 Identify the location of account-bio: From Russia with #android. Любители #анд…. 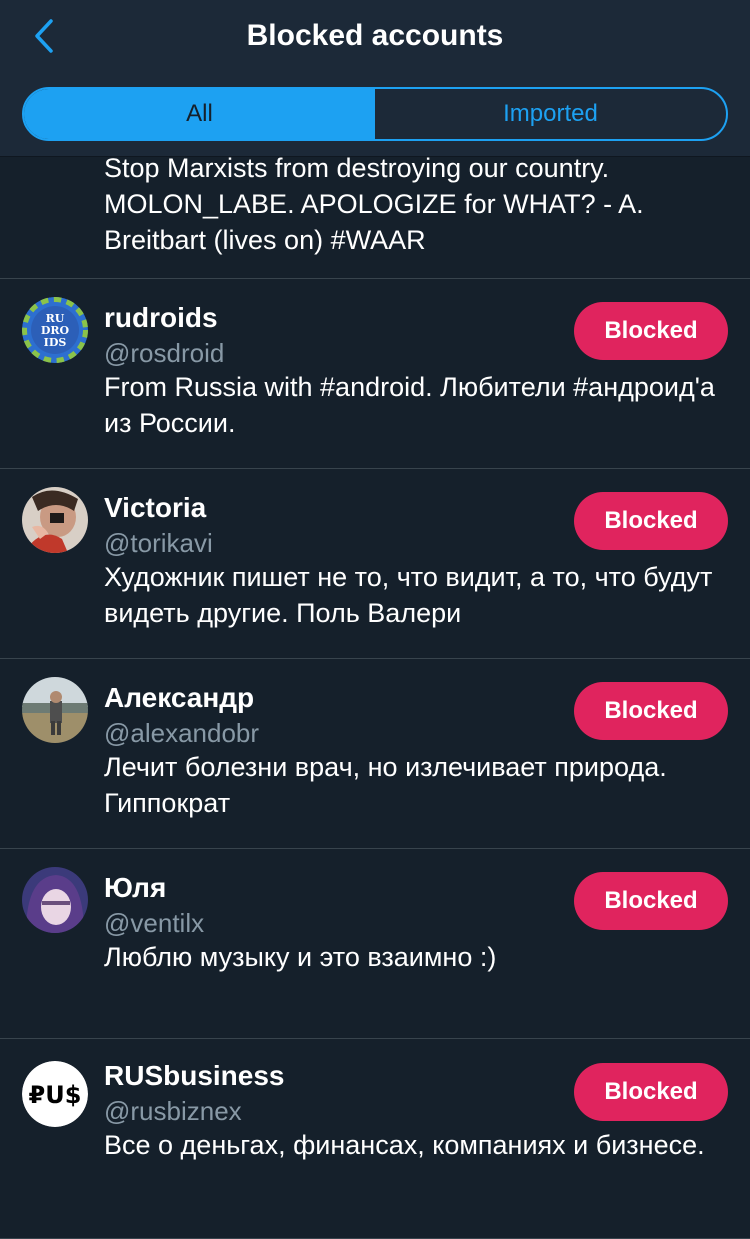
(409, 405).